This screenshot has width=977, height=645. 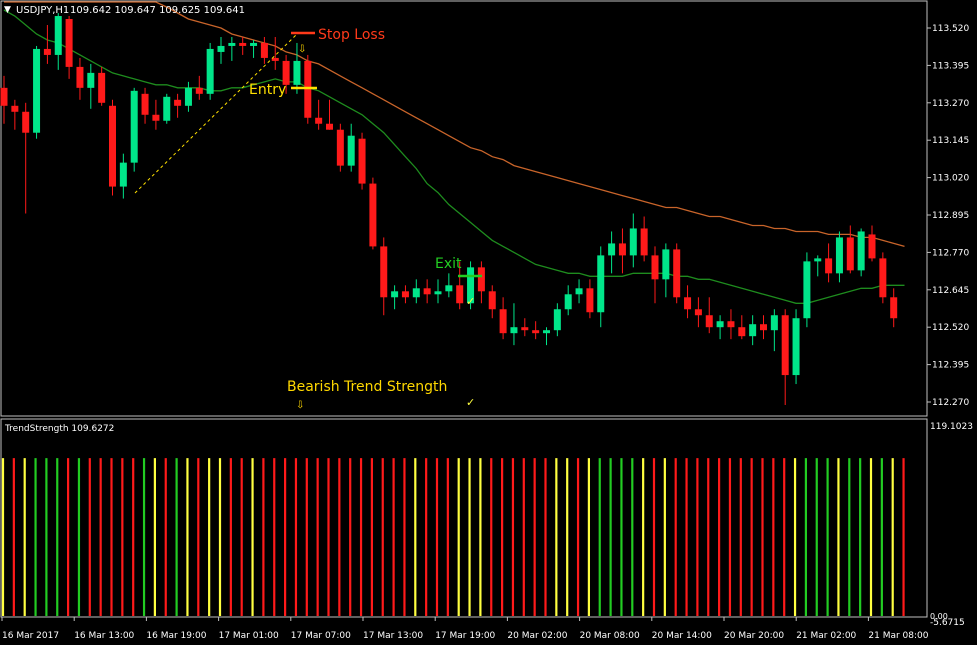 I want to click on x-tick-label: 20 Mar 20:00, so click(x=754, y=636).